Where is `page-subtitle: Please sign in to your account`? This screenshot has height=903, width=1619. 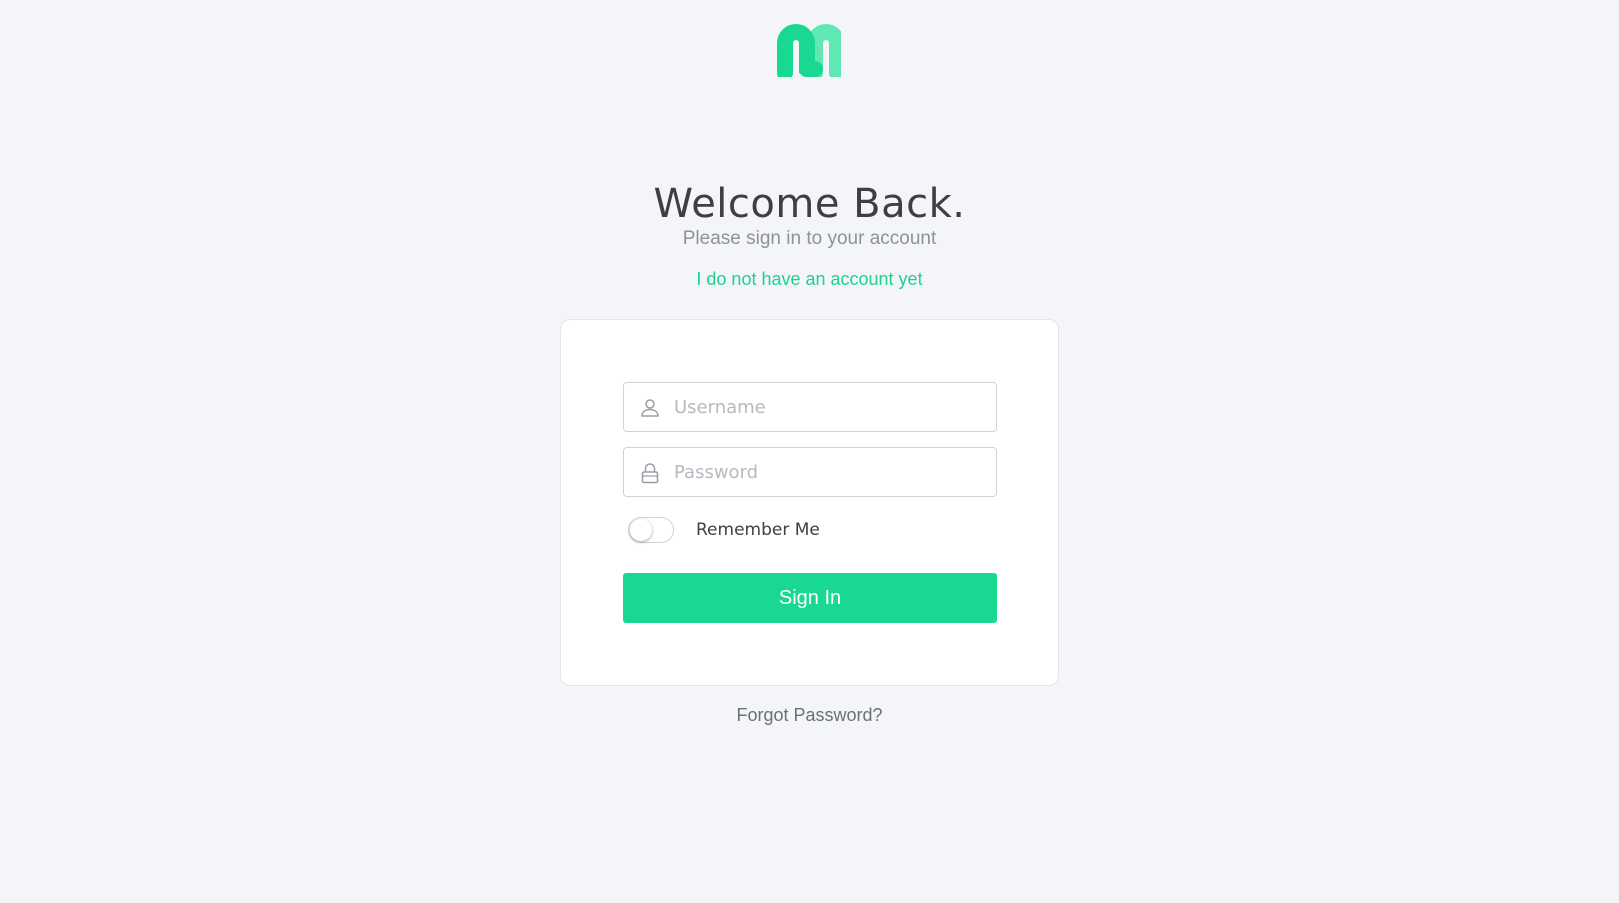
page-subtitle: Please sign in to your account is located at coordinates (809, 238).